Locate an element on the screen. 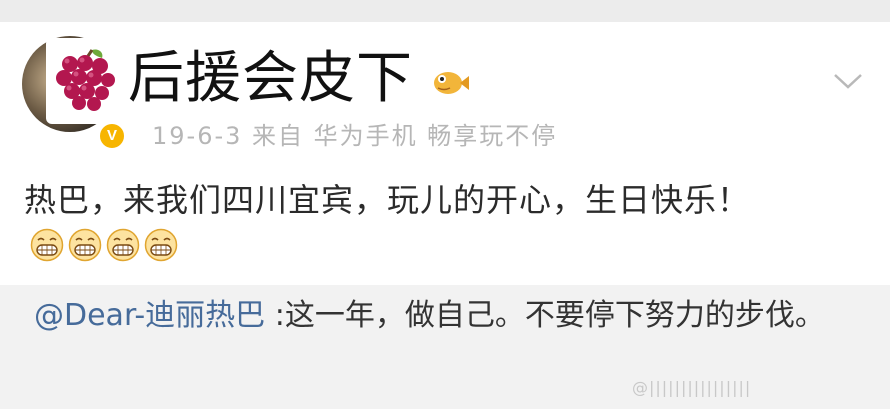 This screenshot has height=409, width=890. pufferfish-icon is located at coordinates (451, 83).